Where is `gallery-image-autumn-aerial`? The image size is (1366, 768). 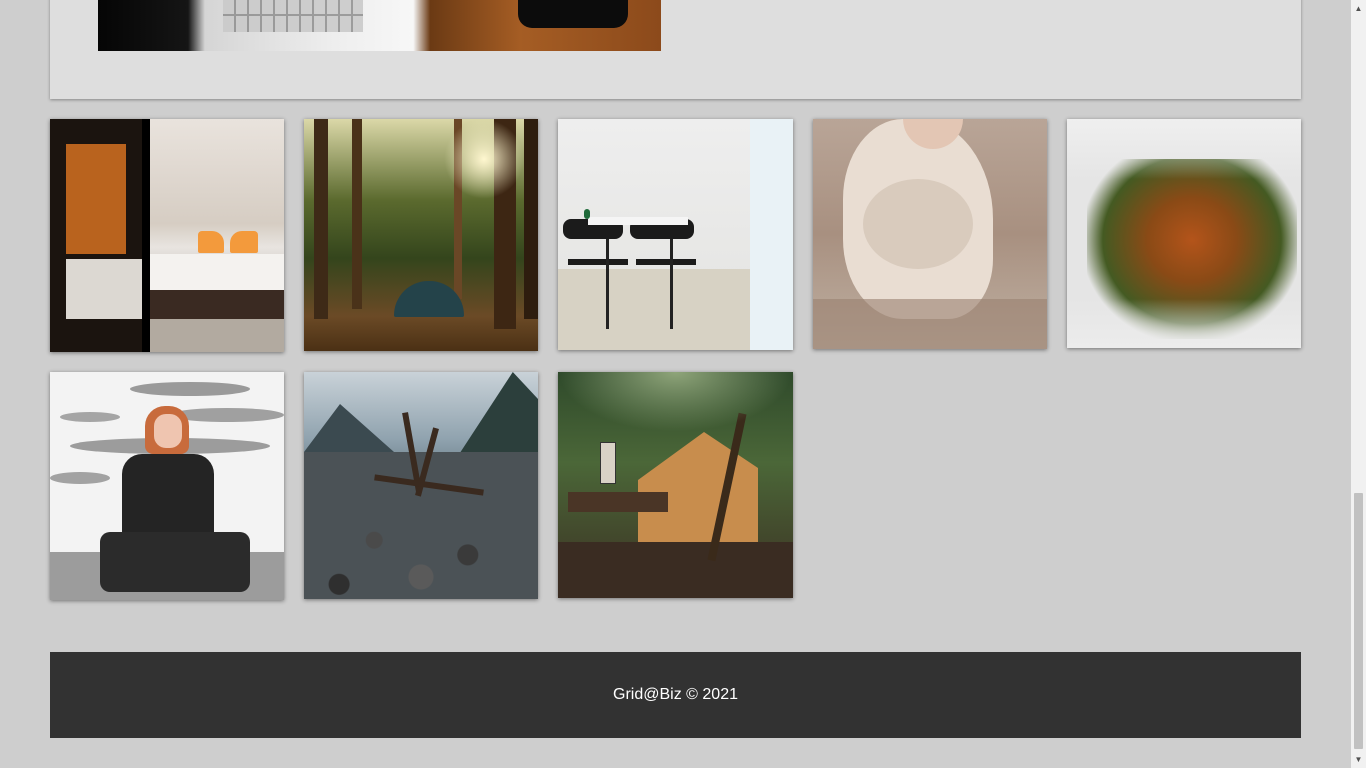 gallery-image-autumn-aerial is located at coordinates (1184, 233).